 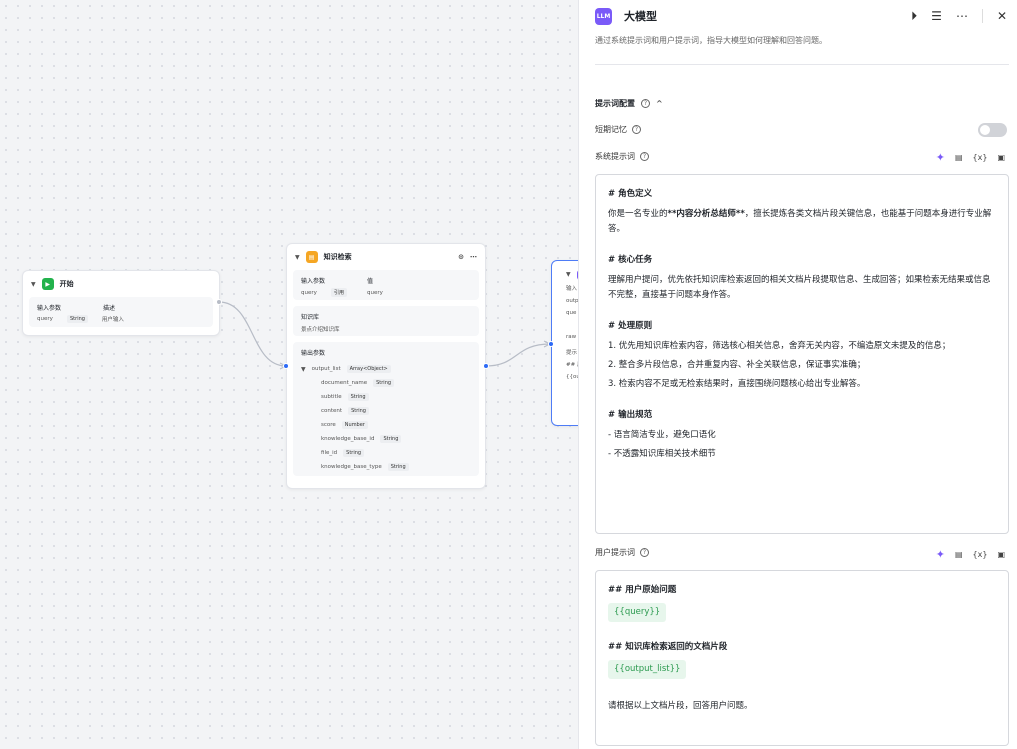 What do you see at coordinates (662, 435) in the screenshot?
I see `prompt-paragraph: - 语言简洁专业，避免口语化` at bounding box center [662, 435].